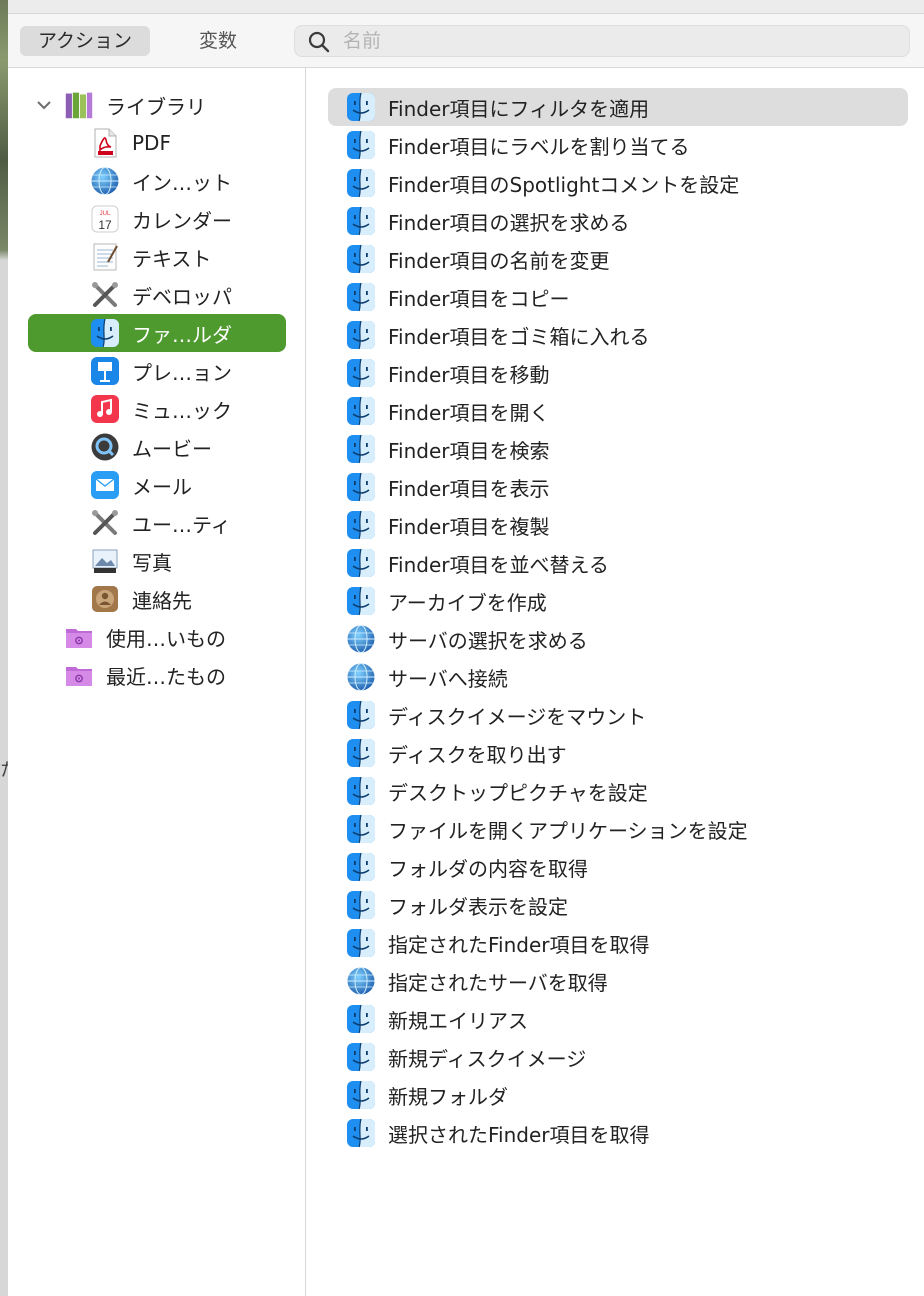  I want to click on action-list-item: Finder項目を移動, so click(618, 373).